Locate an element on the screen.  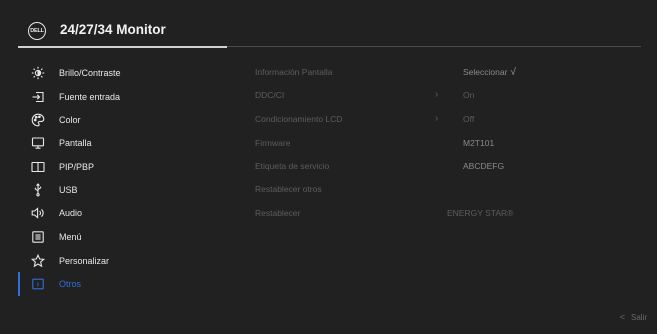
display-icon is located at coordinates (38, 143).